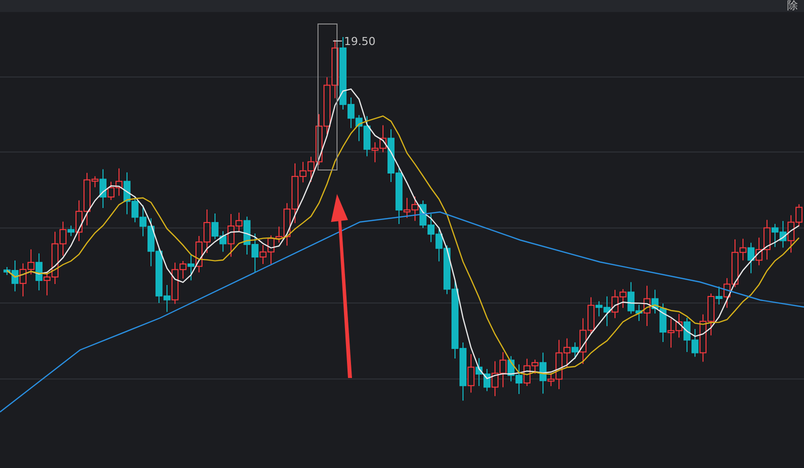 Image resolution: width=804 pixels, height=468 pixels. Describe the element at coordinates (360, 41) in the screenshot. I see `price-label: 19.50` at that location.